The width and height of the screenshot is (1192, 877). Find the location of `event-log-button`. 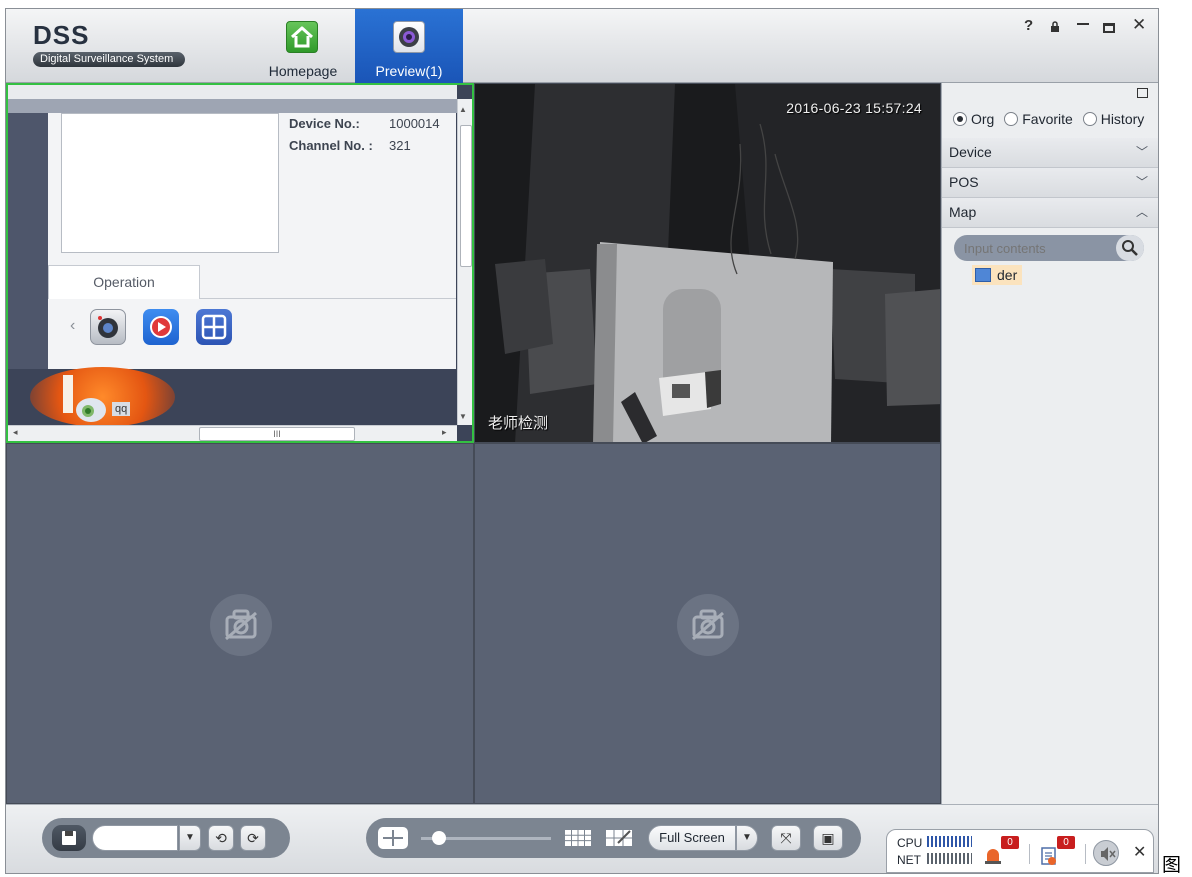

event-log-button is located at coordinates (1049, 856).